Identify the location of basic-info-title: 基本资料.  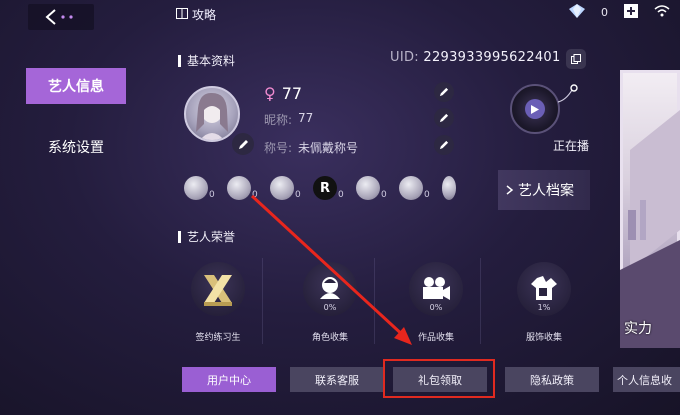
(211, 61).